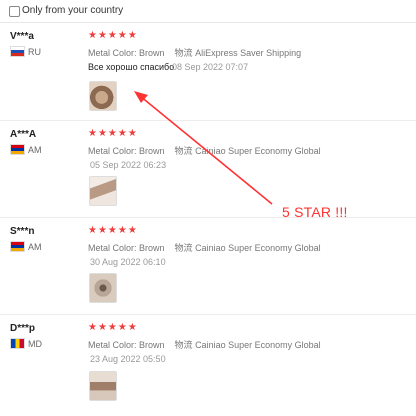 The width and height of the screenshot is (416, 416). What do you see at coordinates (315, 212) in the screenshot?
I see `five-star-annotation: 5 STAR !!!` at bounding box center [315, 212].